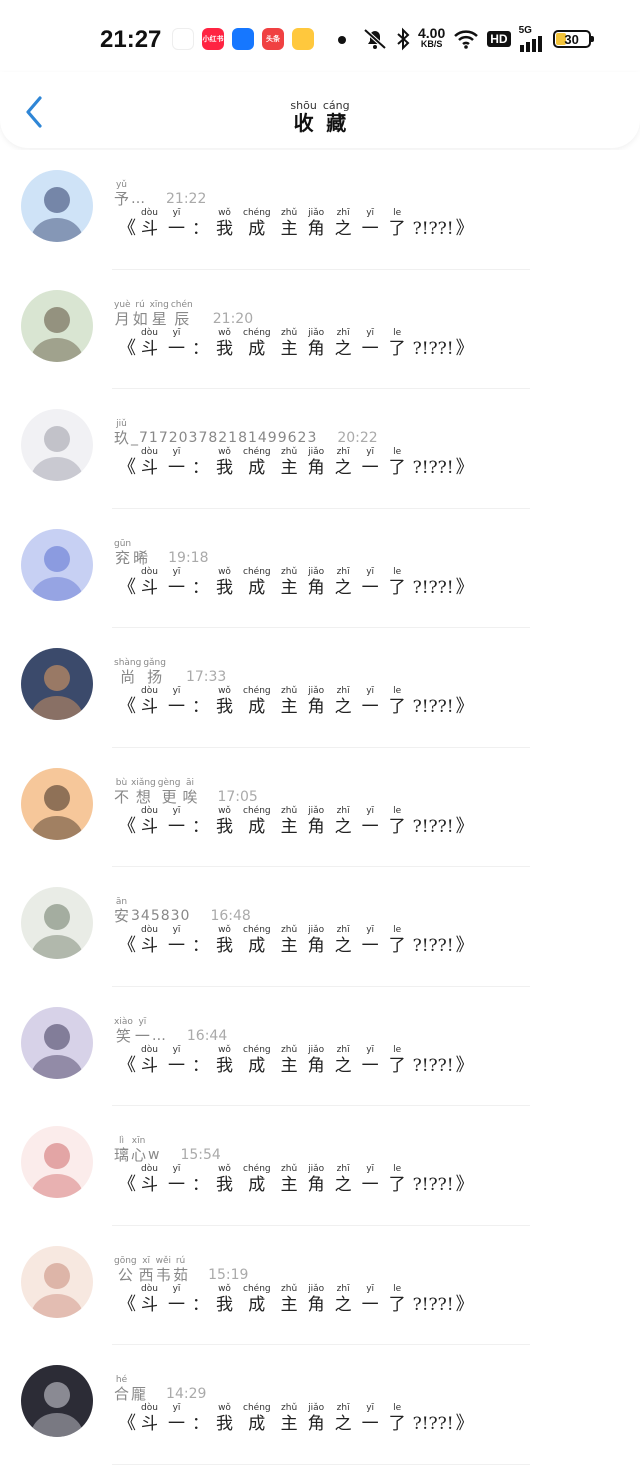  I want to click on message-char: wǒ 我, so click(224, 941).